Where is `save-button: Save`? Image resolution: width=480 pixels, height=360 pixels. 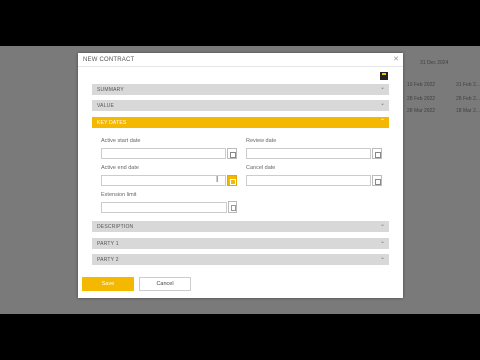
save-button: Save is located at coordinates (108, 284).